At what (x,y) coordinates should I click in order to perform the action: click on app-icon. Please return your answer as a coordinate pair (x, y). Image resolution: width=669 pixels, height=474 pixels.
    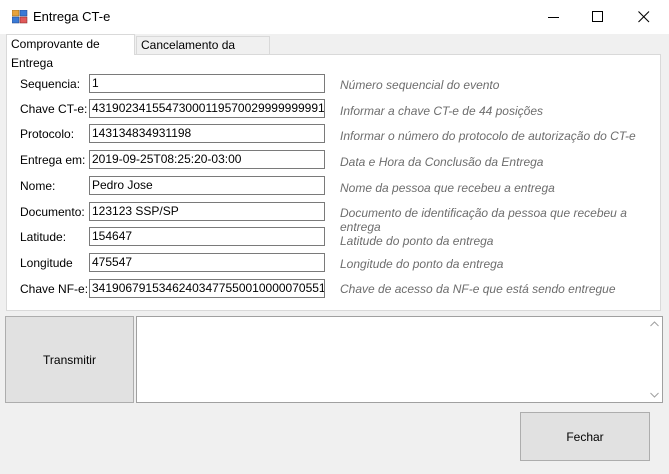
    Looking at the image, I should click on (19, 16).